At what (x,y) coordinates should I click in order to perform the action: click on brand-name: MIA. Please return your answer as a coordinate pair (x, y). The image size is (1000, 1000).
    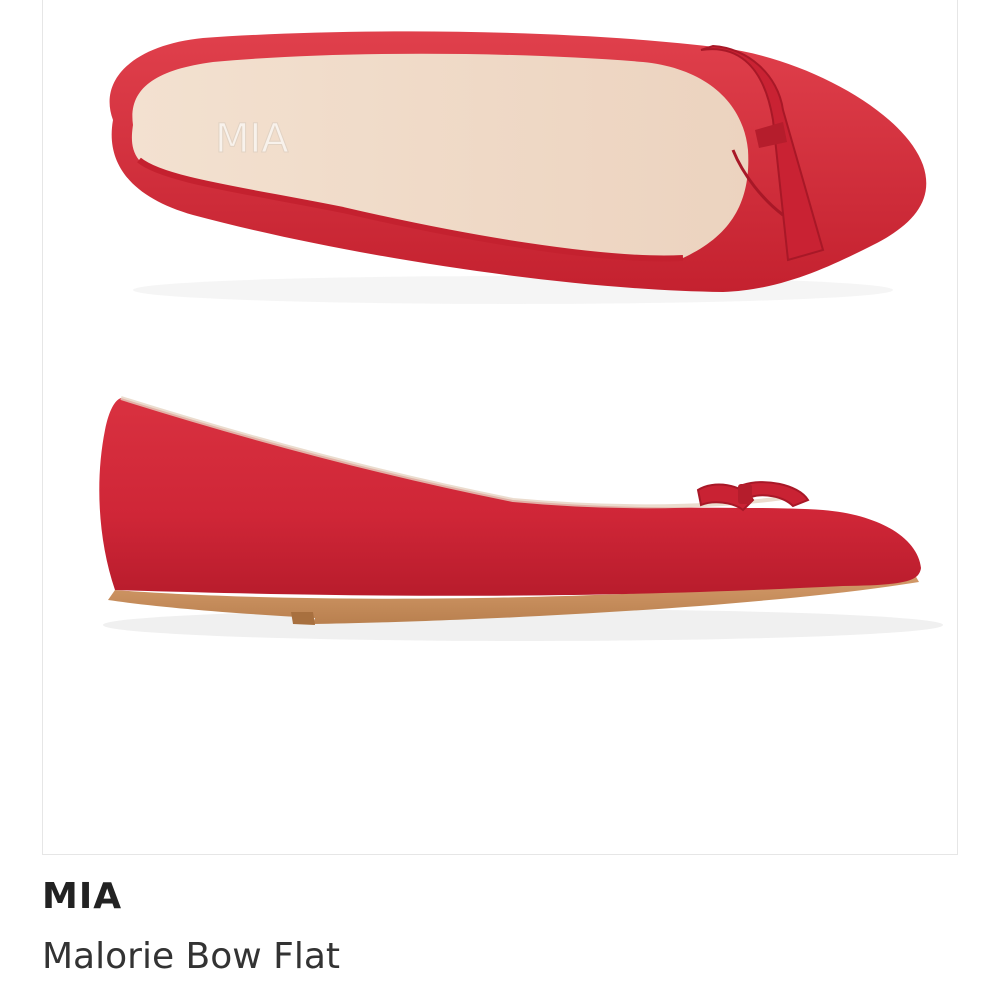
    Looking at the image, I should click on (82, 896).